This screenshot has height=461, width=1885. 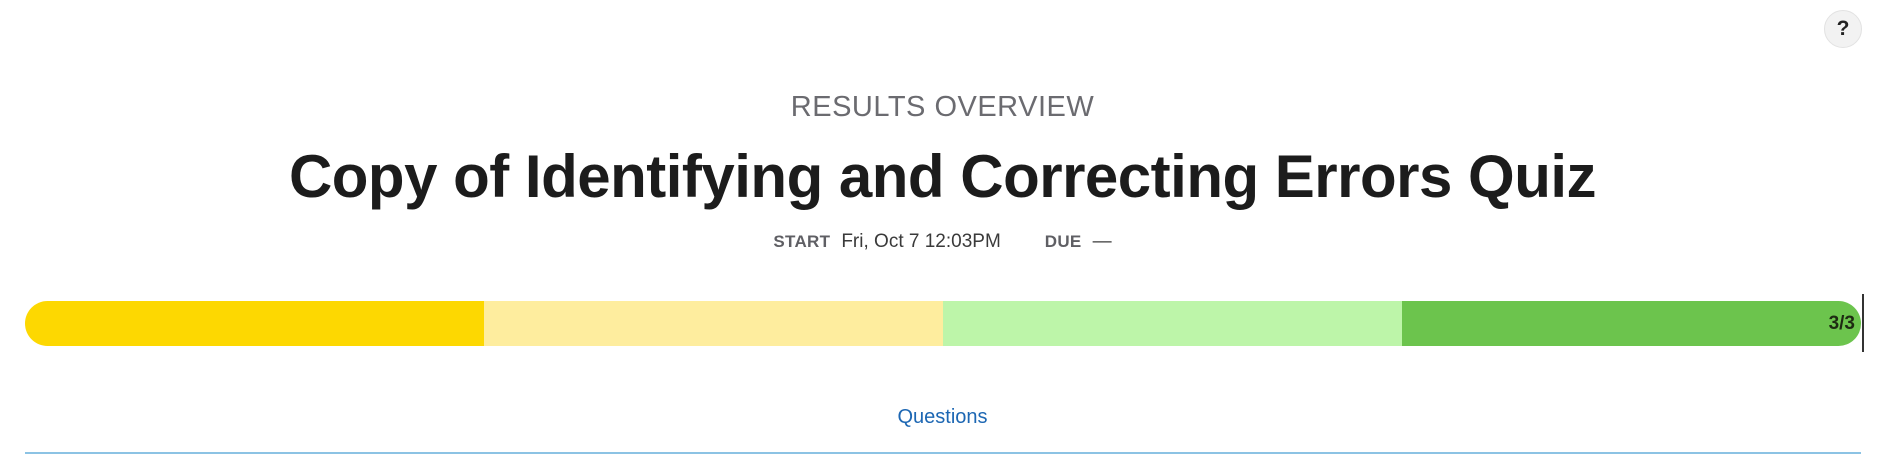 What do you see at coordinates (943, 453) in the screenshot?
I see `tab-underline` at bounding box center [943, 453].